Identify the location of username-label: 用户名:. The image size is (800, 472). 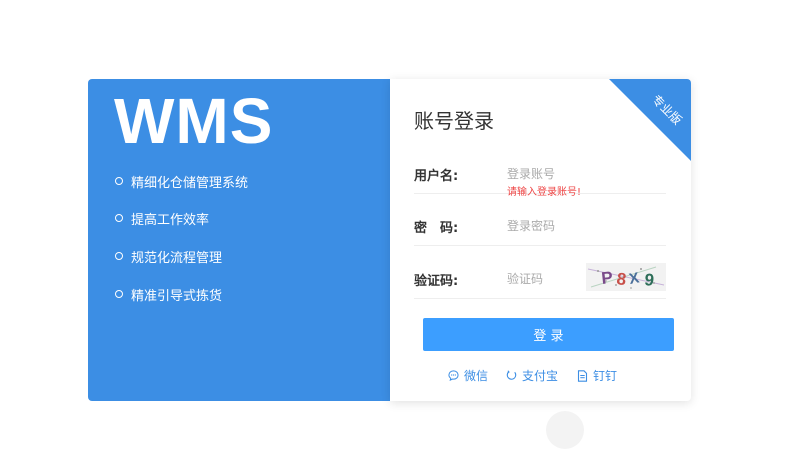
(436, 176).